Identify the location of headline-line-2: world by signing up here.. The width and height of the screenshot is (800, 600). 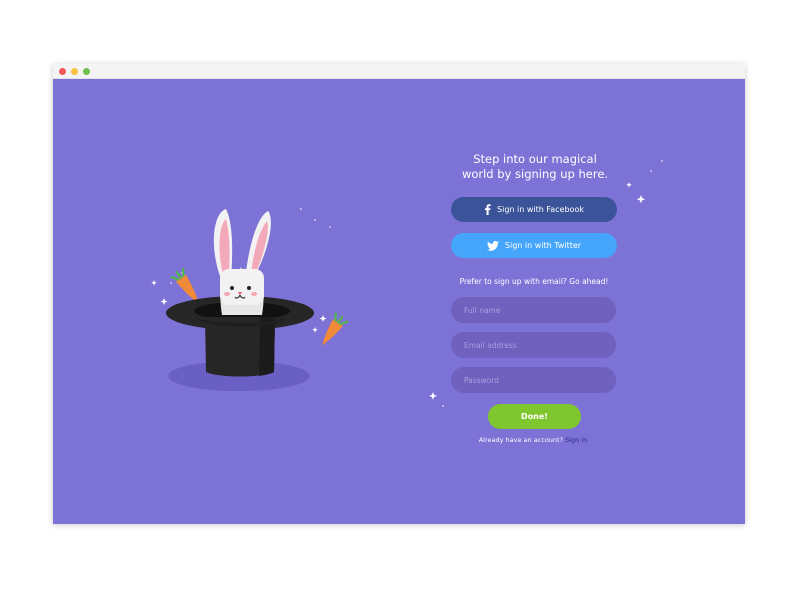
(535, 174).